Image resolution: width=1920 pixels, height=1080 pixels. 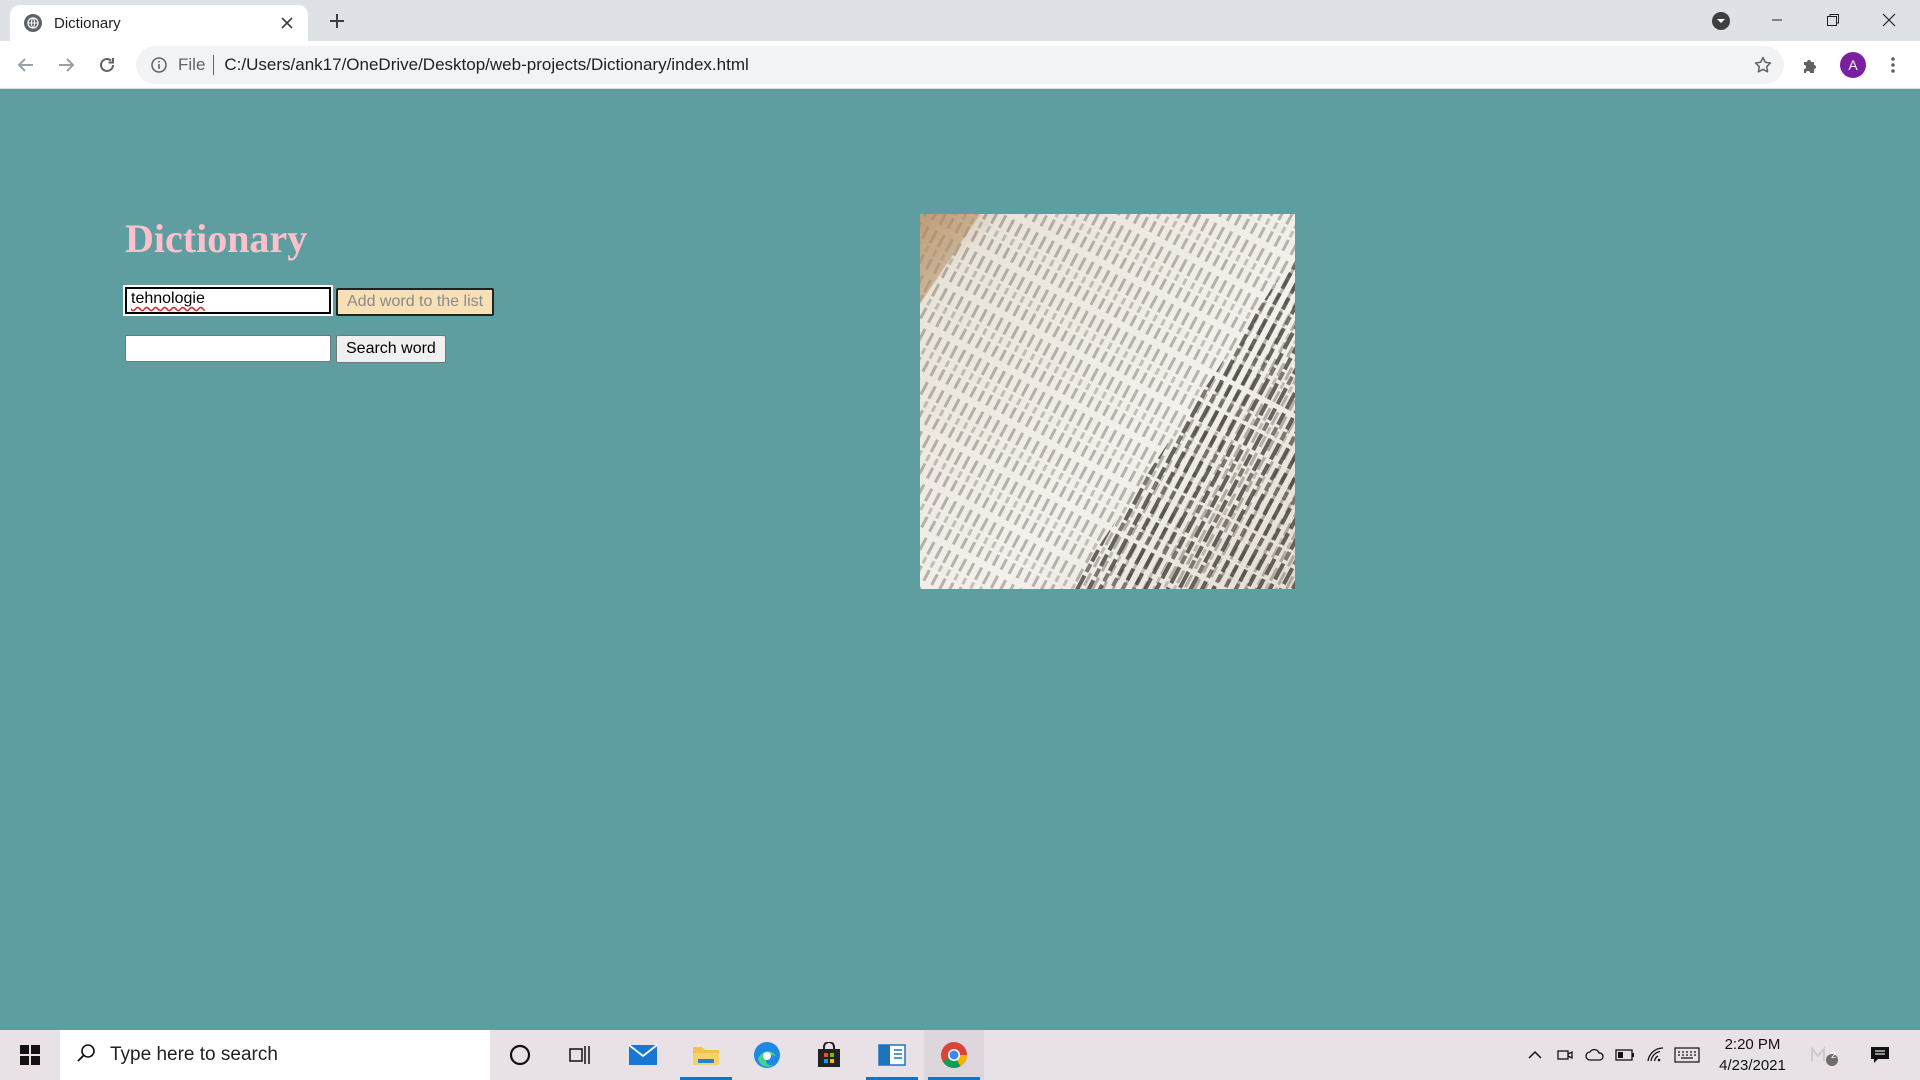 I want to click on battery-icon, so click(x=1625, y=1055).